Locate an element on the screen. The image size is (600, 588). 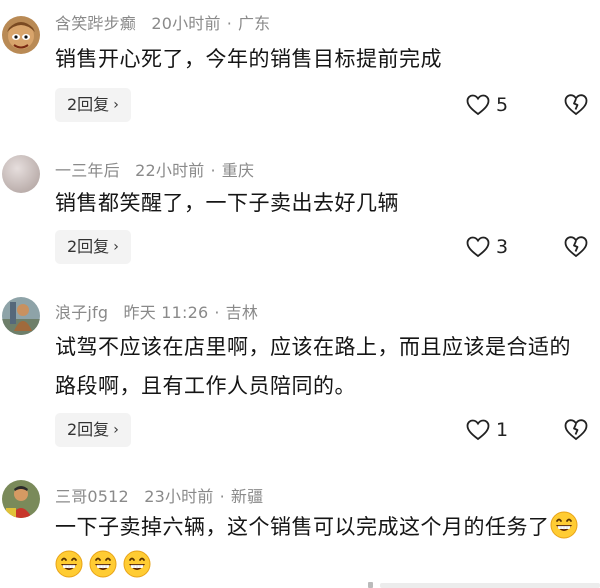
comment-text: 销售都笑醒了，一下子卖出去好几辆 is located at coordinates (227, 203).